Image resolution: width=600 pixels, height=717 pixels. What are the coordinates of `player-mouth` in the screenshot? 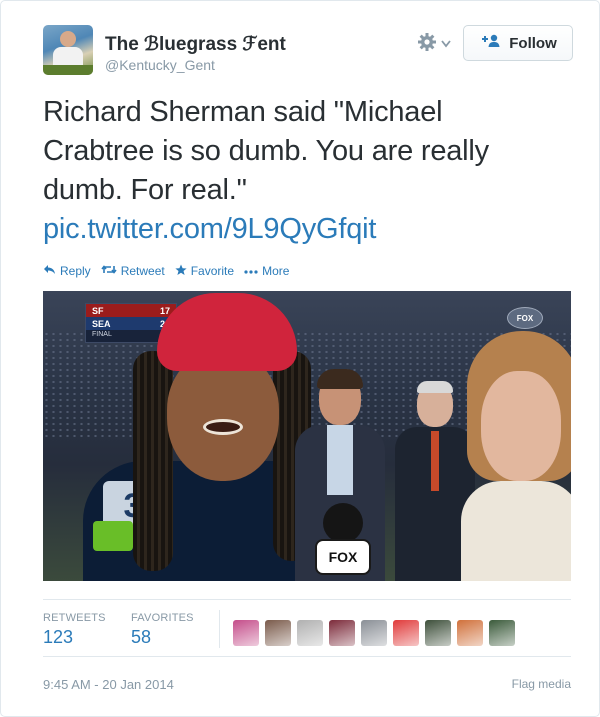 It's located at (223, 427).